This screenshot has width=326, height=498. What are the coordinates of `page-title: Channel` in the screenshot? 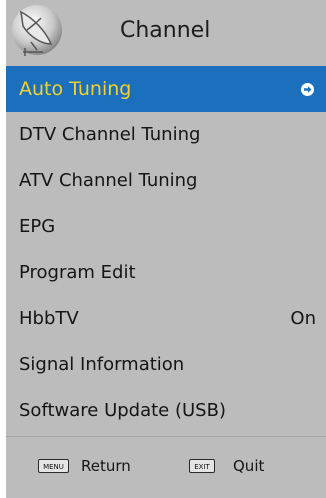 It's located at (165, 30).